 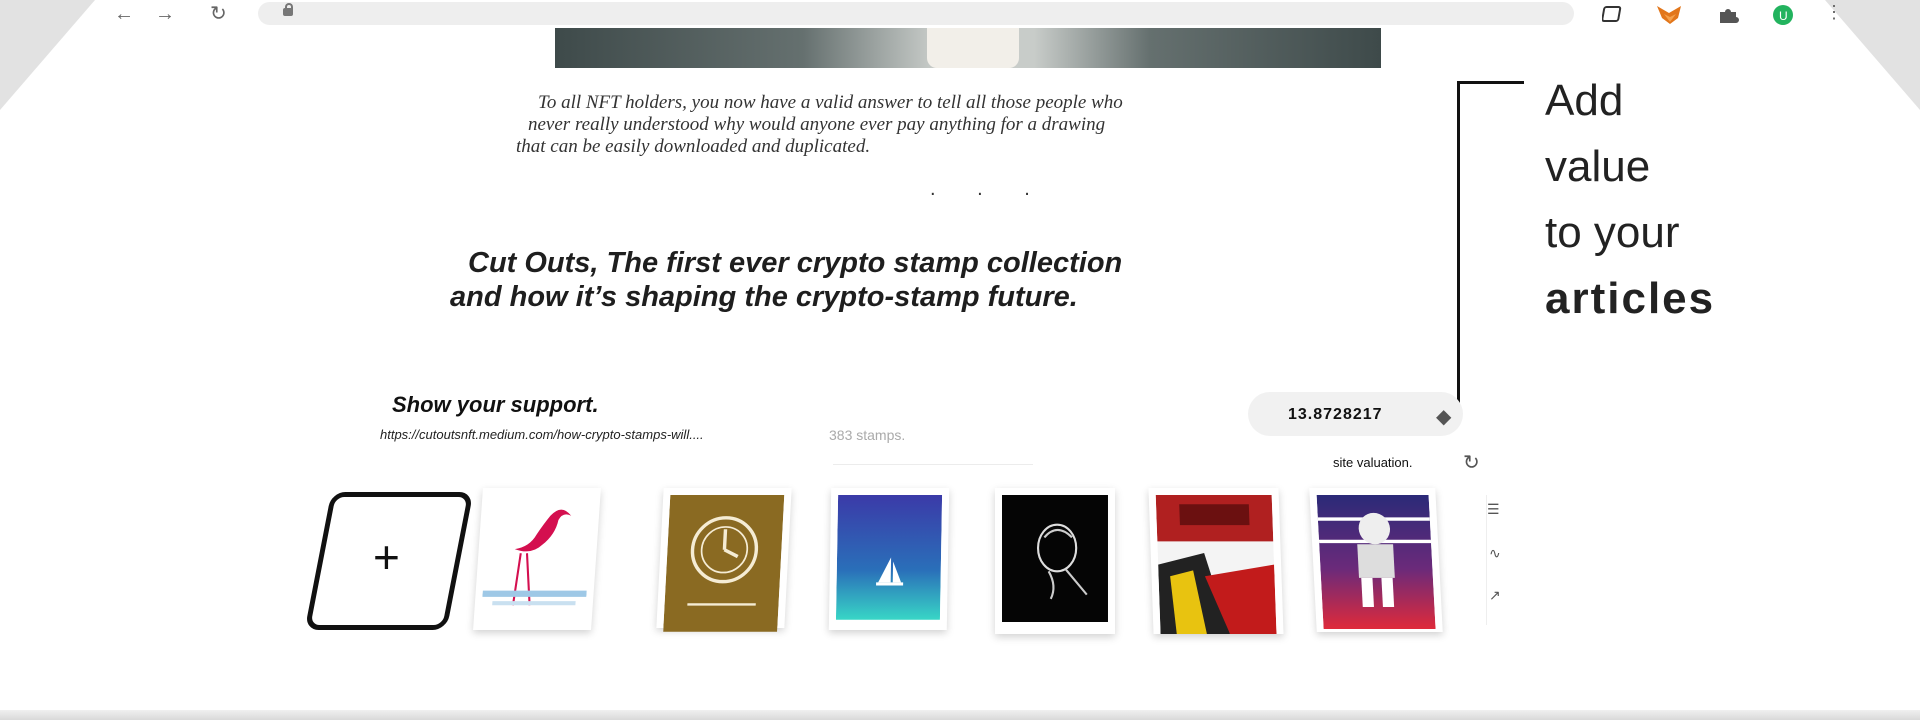 What do you see at coordinates (386, 557) in the screenshot?
I see `plus-icon: +` at bounding box center [386, 557].